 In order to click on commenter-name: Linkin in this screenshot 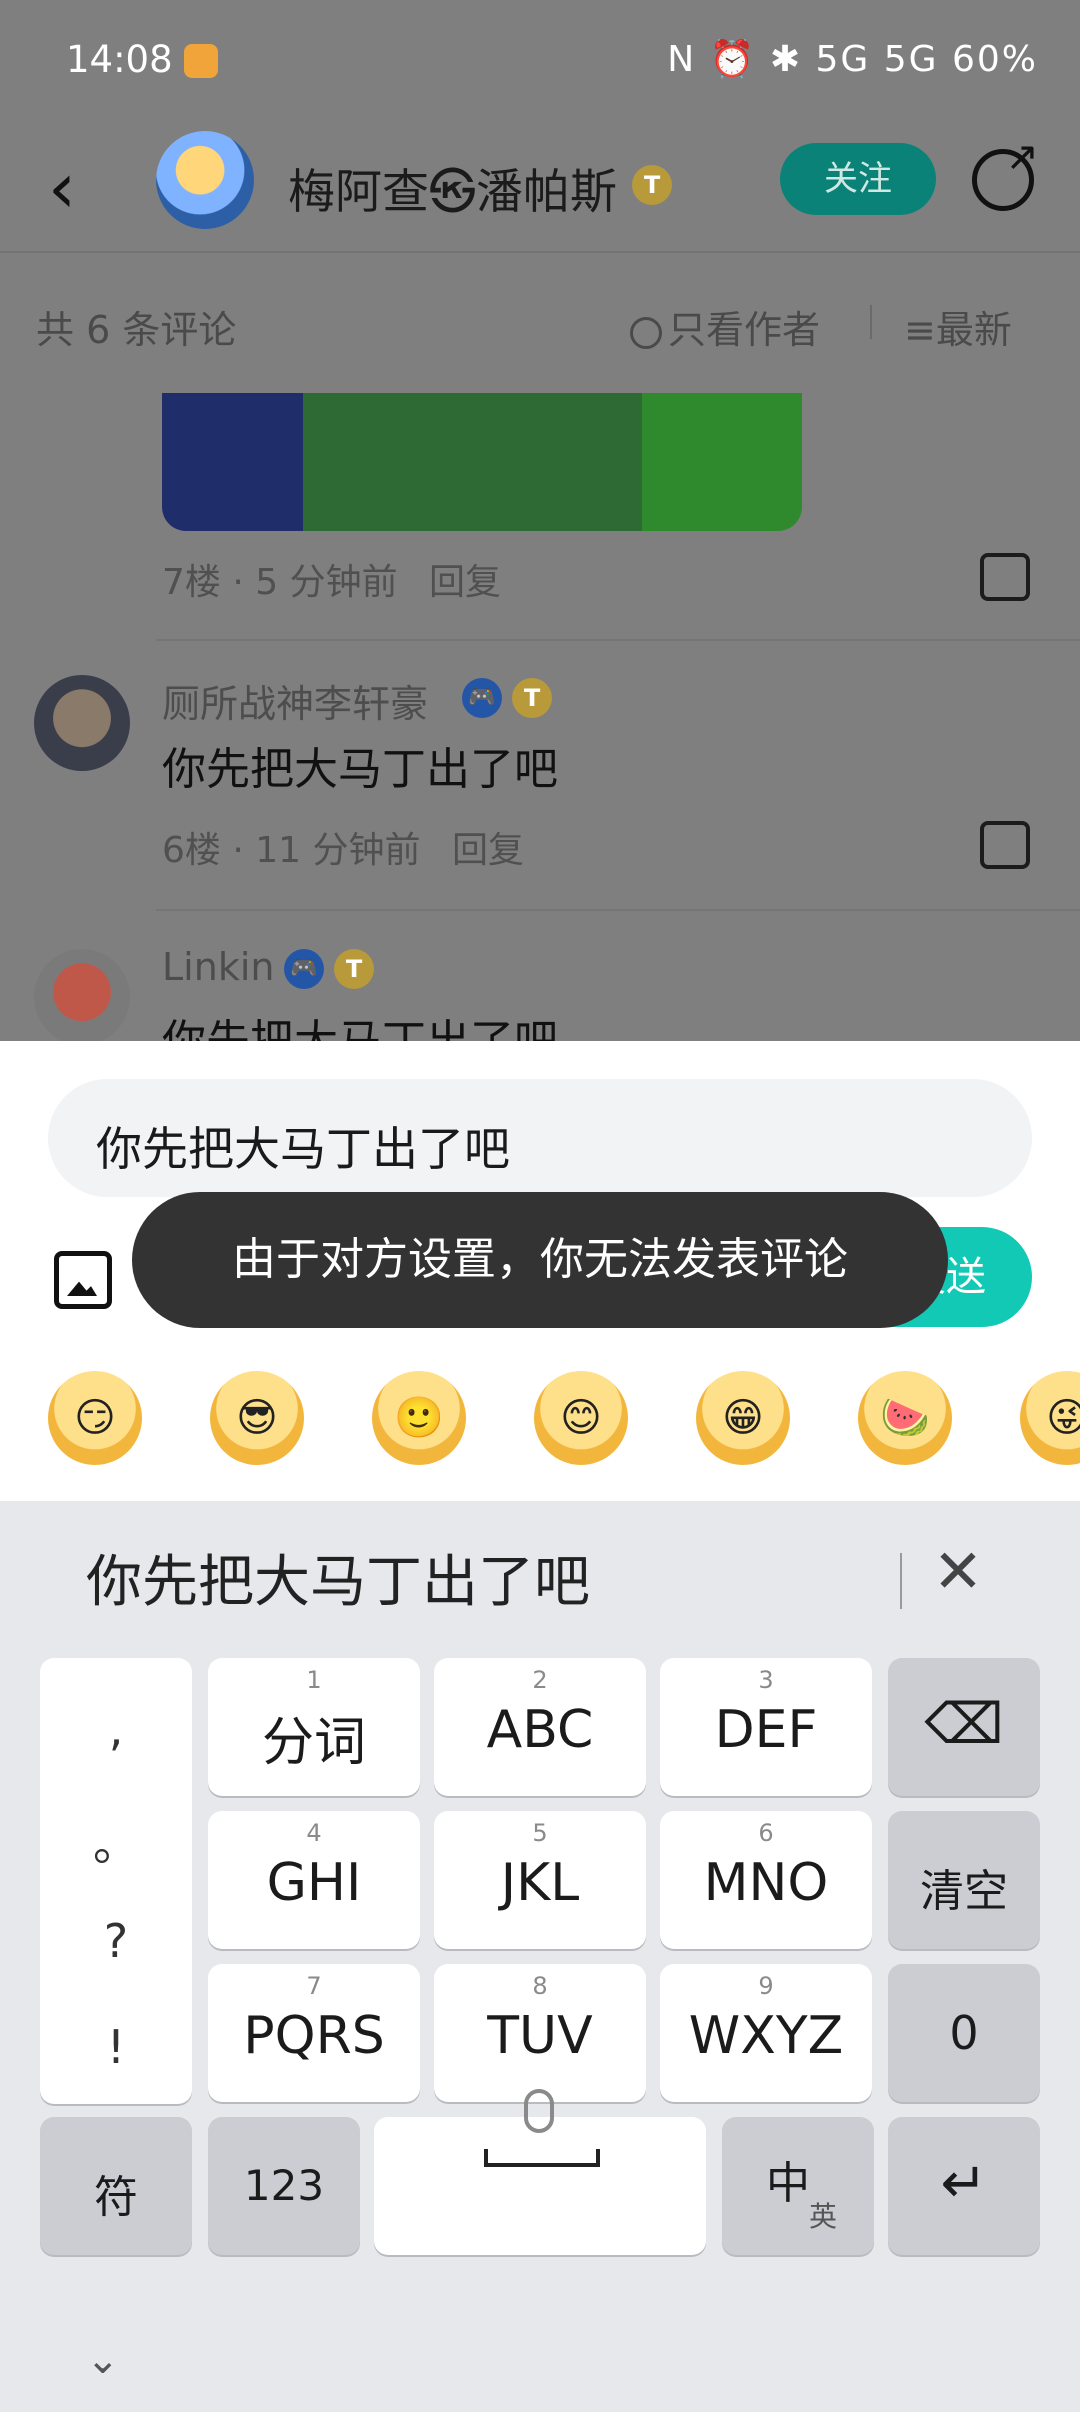, I will do `click(218, 967)`.